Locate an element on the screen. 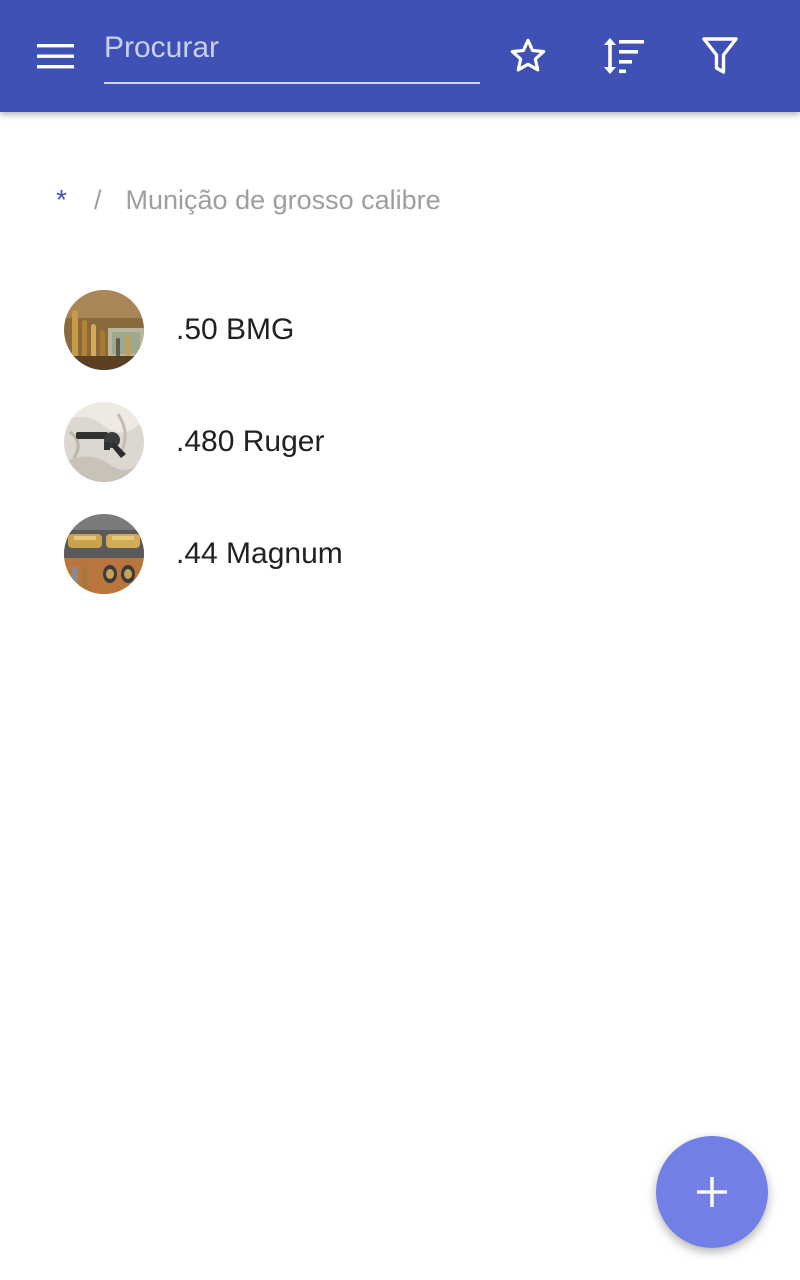 The height and width of the screenshot is (1280, 800). breadcrumb-root-link: * is located at coordinates (63, 200).